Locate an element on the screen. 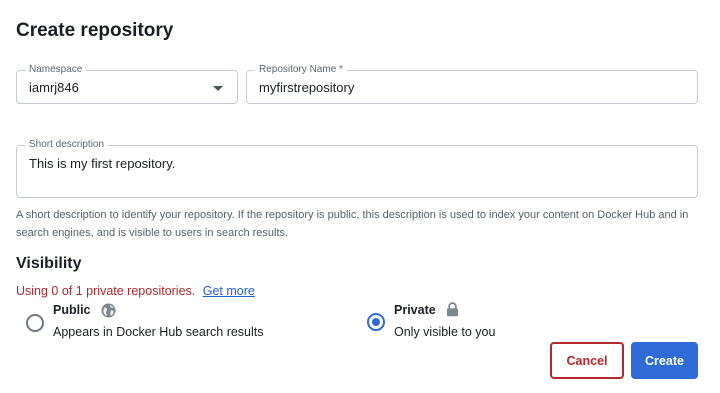 The height and width of the screenshot is (393, 720). chevron-down-icon is located at coordinates (218, 88).